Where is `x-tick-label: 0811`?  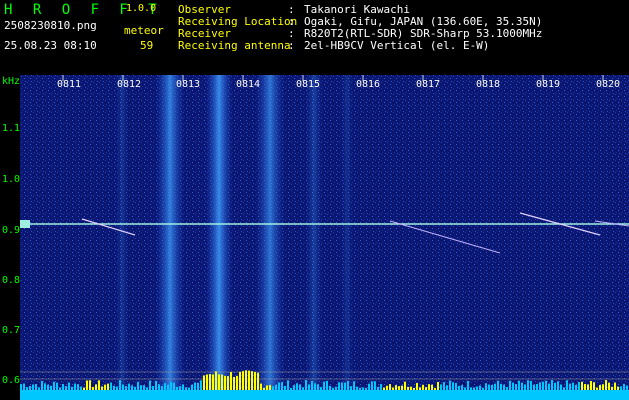
x-tick-label: 0811 is located at coordinates (69, 84).